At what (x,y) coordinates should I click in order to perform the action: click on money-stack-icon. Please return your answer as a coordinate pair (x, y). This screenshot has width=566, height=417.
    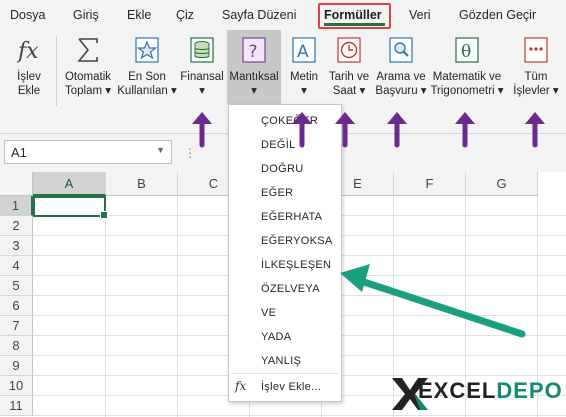
    Looking at the image, I should click on (202, 50).